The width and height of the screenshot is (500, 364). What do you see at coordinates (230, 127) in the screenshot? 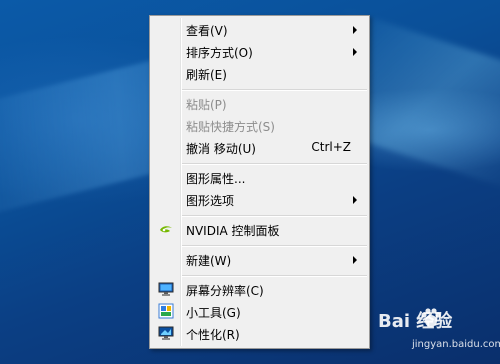
I see `menu-item-label: 粘贴快捷方式(S)` at bounding box center [230, 127].